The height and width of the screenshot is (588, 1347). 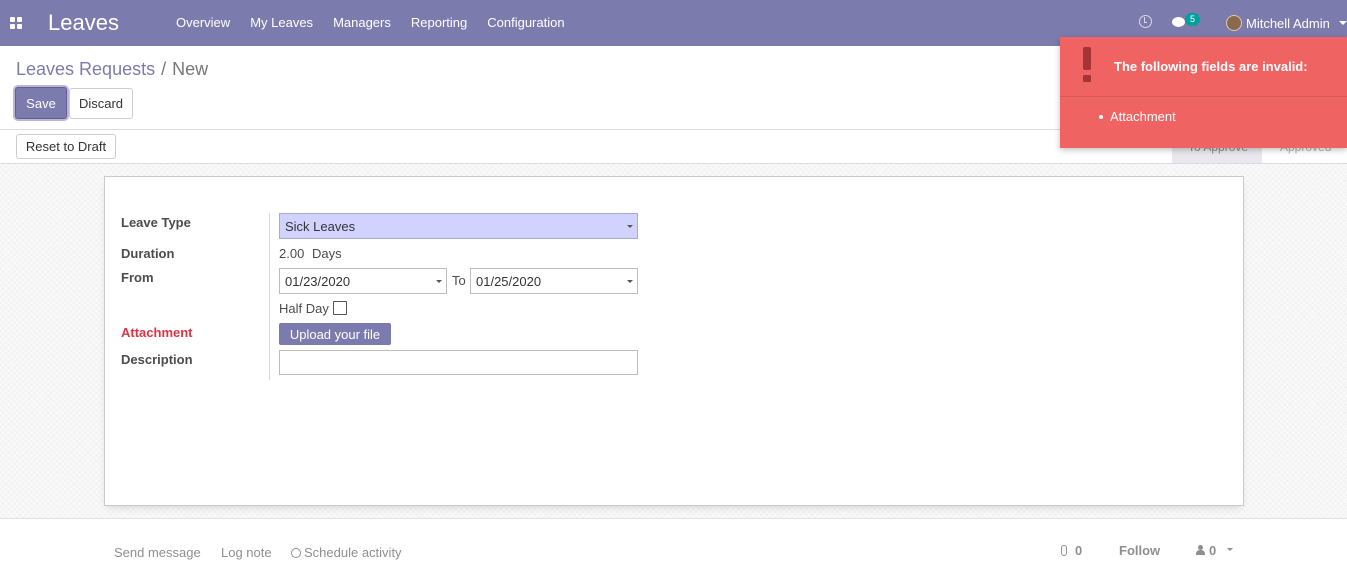 What do you see at coordinates (1178, 22) in the screenshot?
I see `chat-icon` at bounding box center [1178, 22].